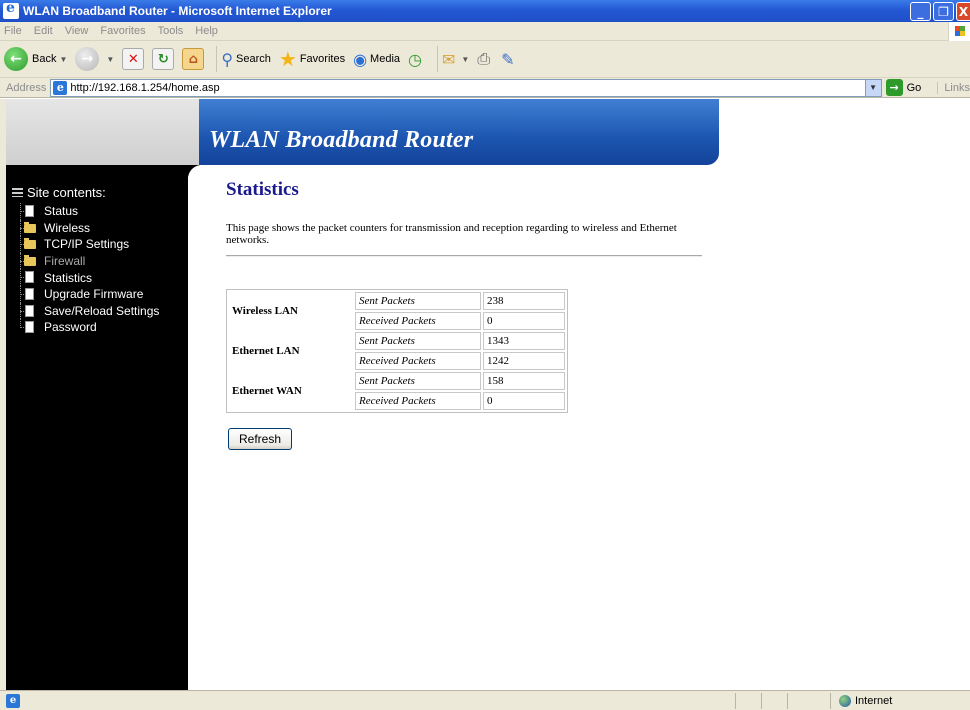 This screenshot has height=710, width=970. I want to click on sidebar-item-label: Upgrade Firmware, so click(93, 294).